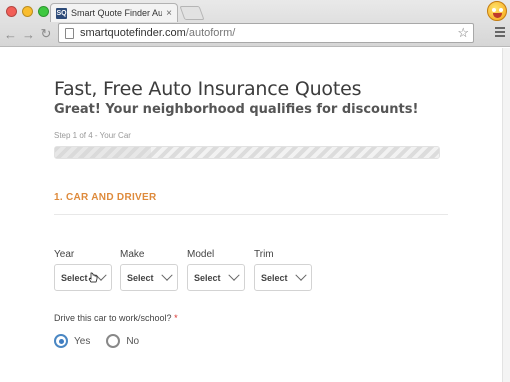 The image size is (510, 382). Describe the element at coordinates (113, 318) in the screenshot. I see `question-text: Drive this car to work/school?` at that location.